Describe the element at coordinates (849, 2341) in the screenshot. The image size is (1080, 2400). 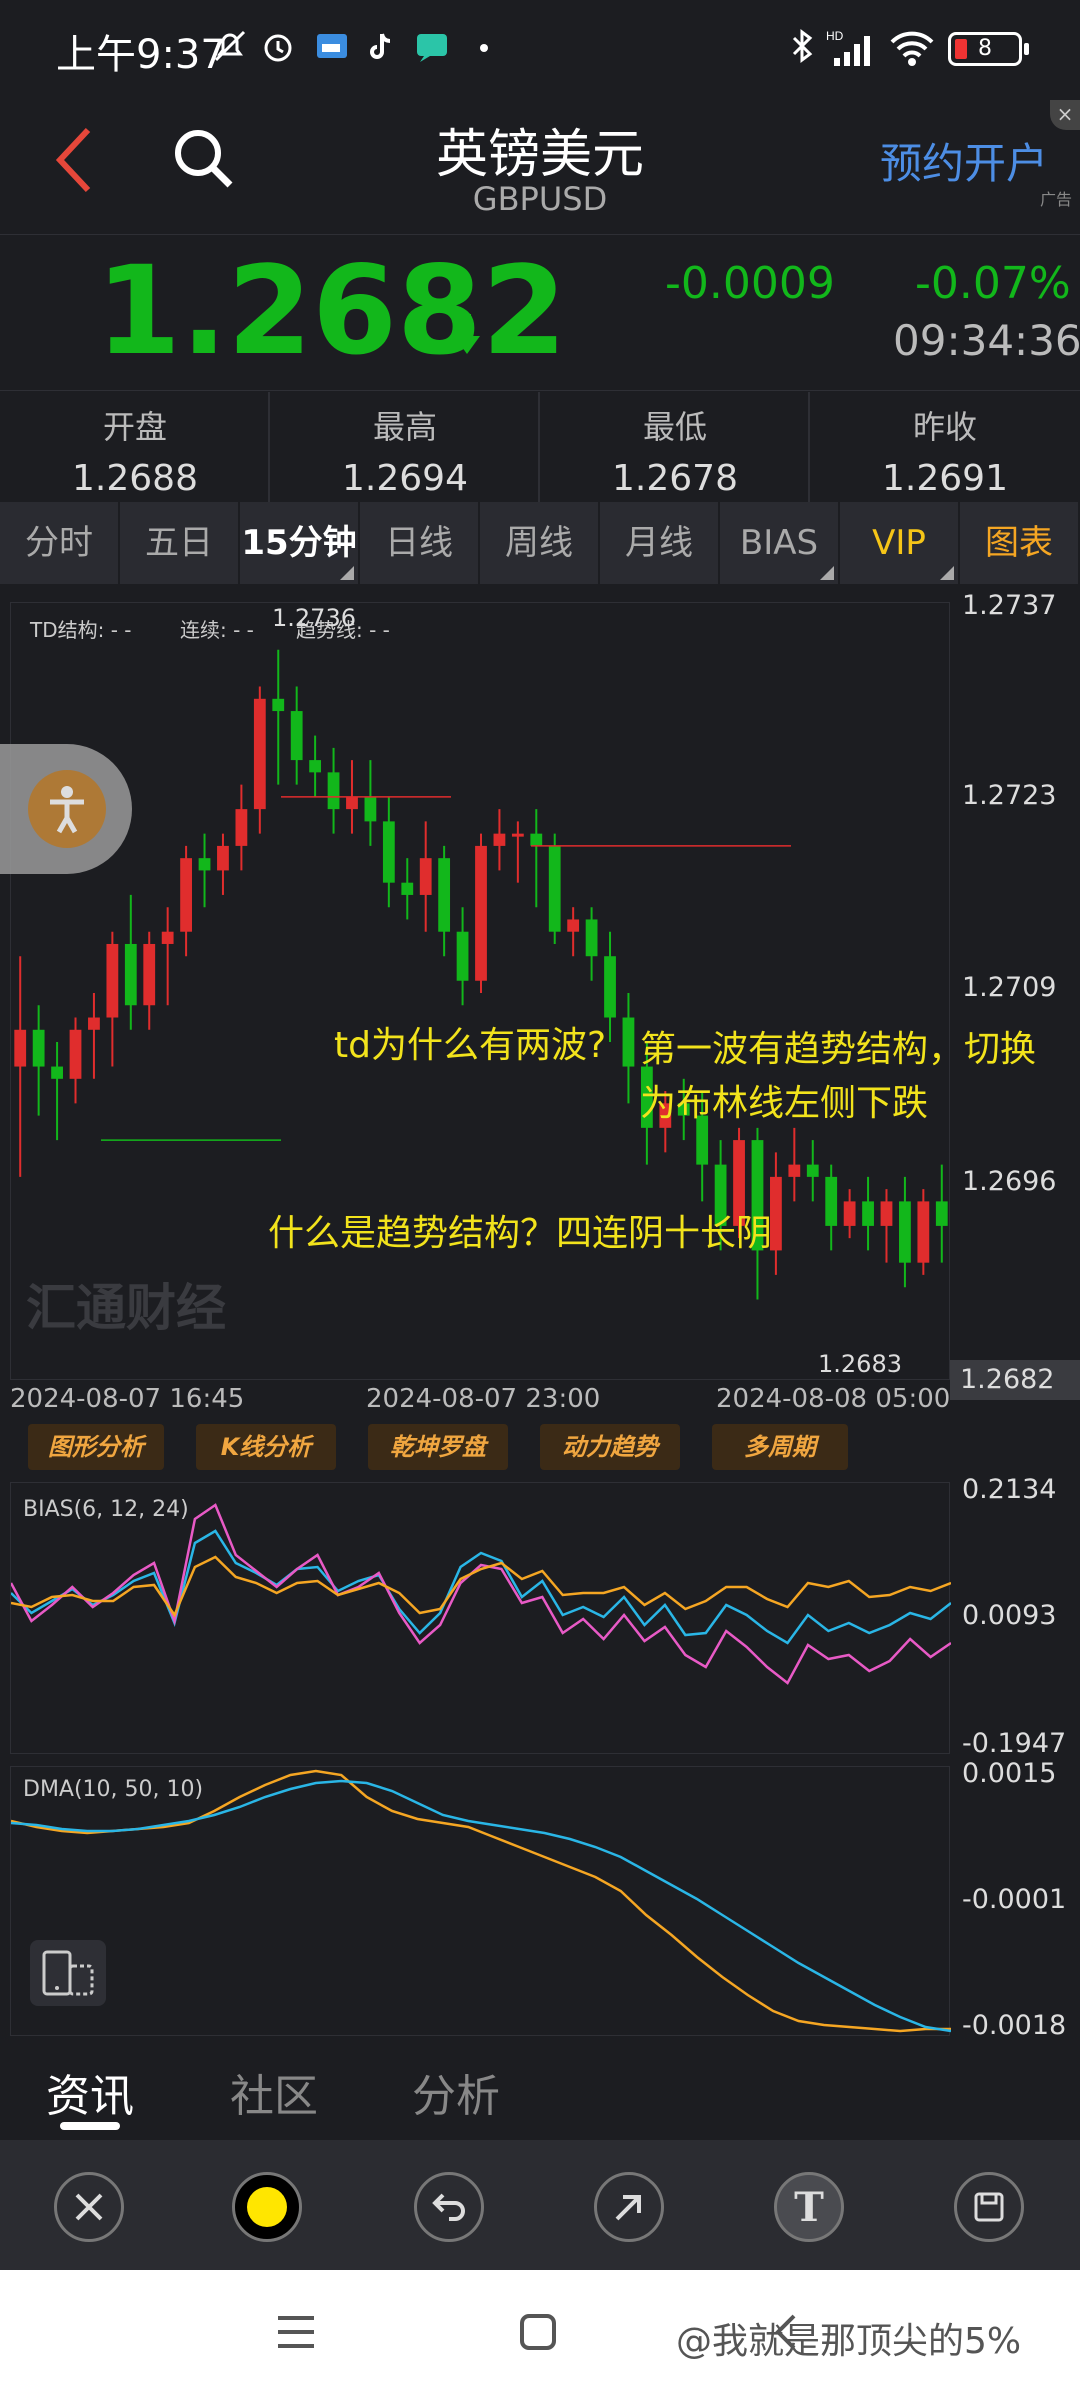
I see `credit-watermark: @我就是那顶尖的5%` at that location.